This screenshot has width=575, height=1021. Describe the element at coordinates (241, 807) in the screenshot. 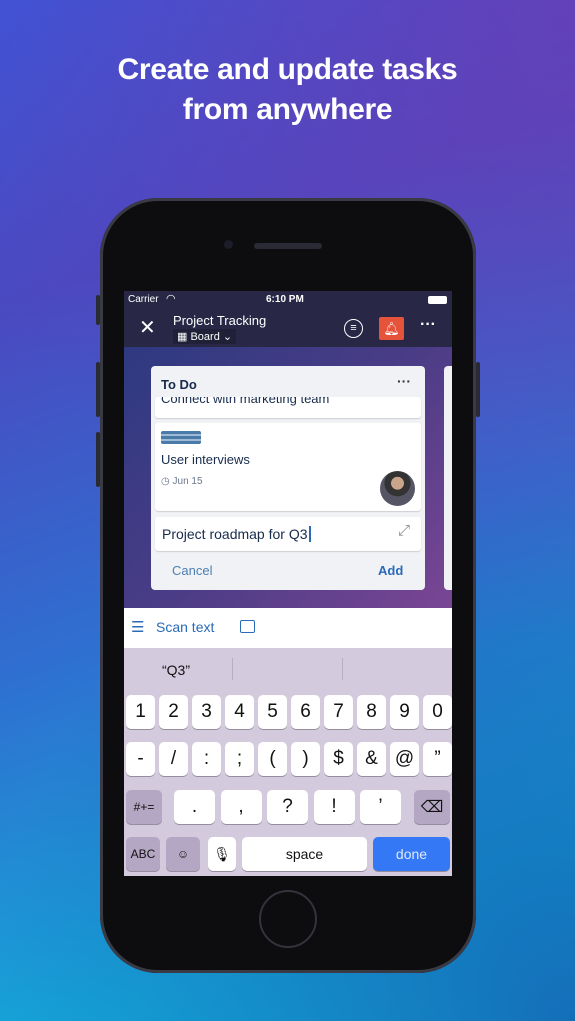

I see `key: ,` at that location.